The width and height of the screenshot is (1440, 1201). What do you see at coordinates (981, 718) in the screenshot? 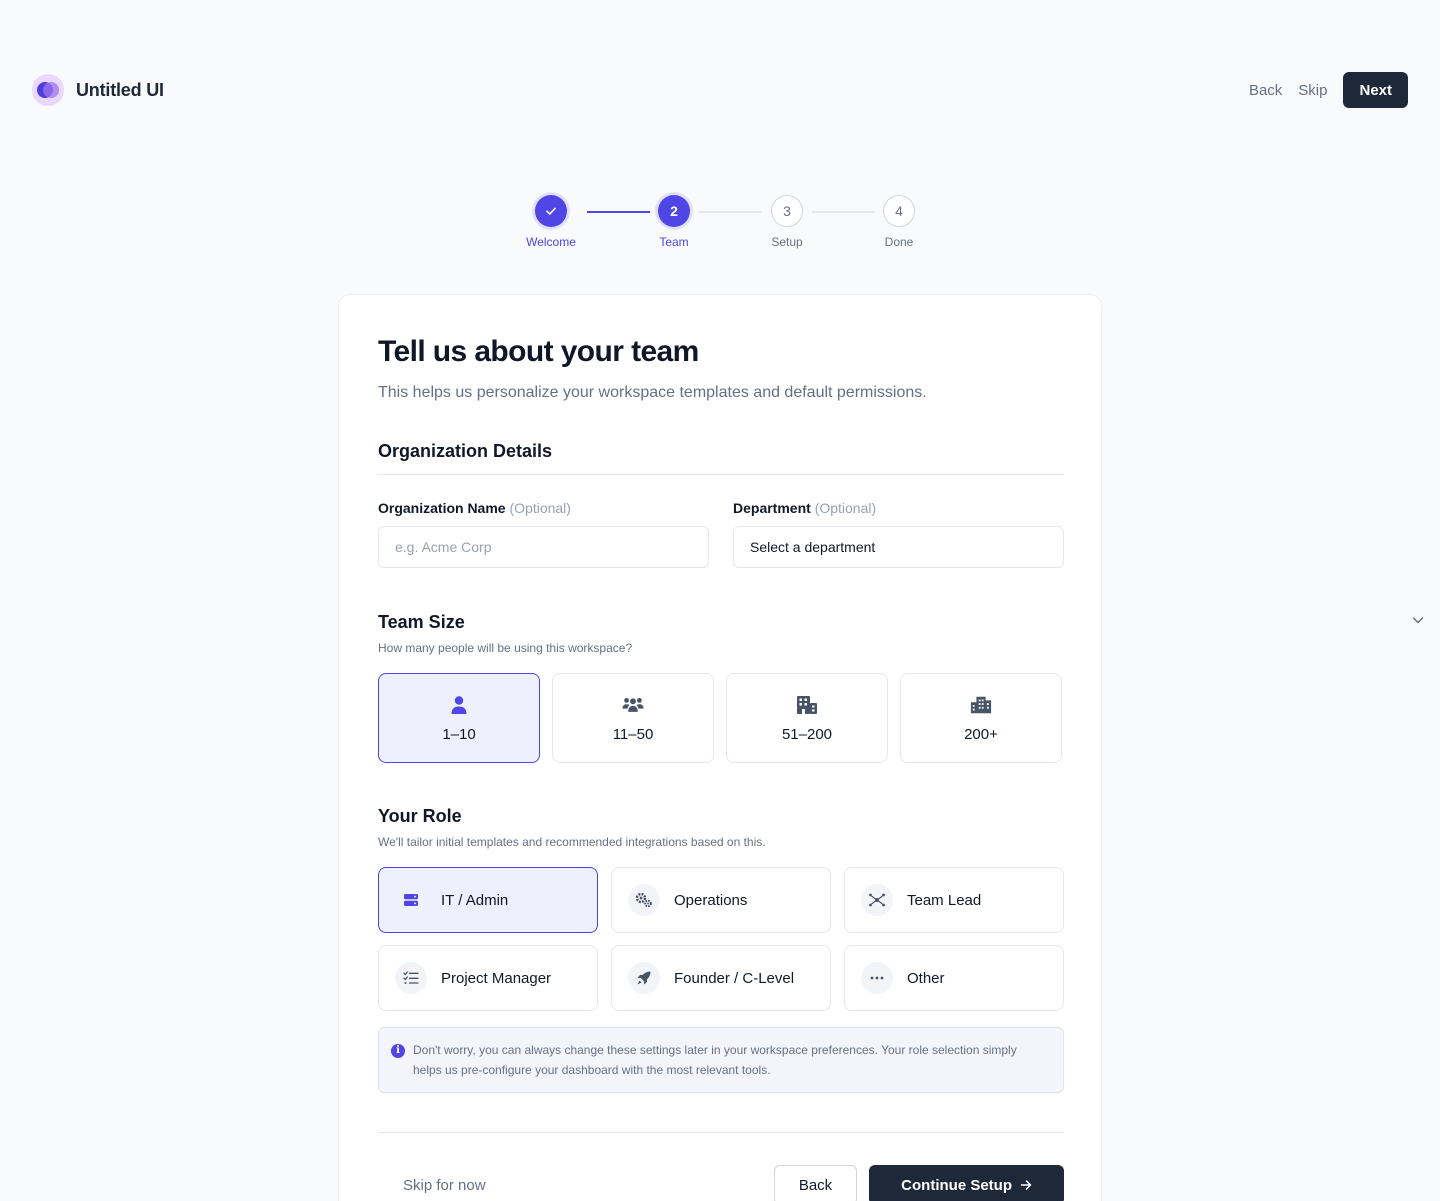
I see `team-size-option-200-plus: 200+` at bounding box center [981, 718].